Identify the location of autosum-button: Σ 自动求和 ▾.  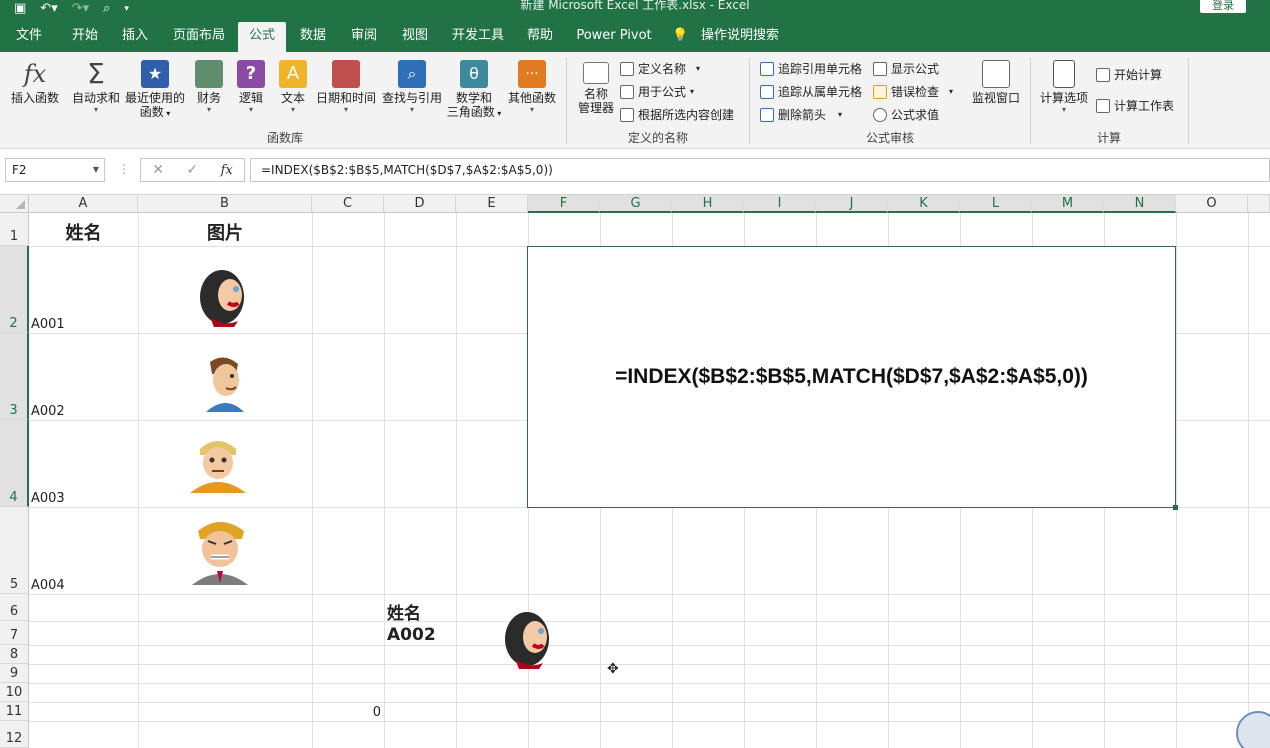
(96, 86).